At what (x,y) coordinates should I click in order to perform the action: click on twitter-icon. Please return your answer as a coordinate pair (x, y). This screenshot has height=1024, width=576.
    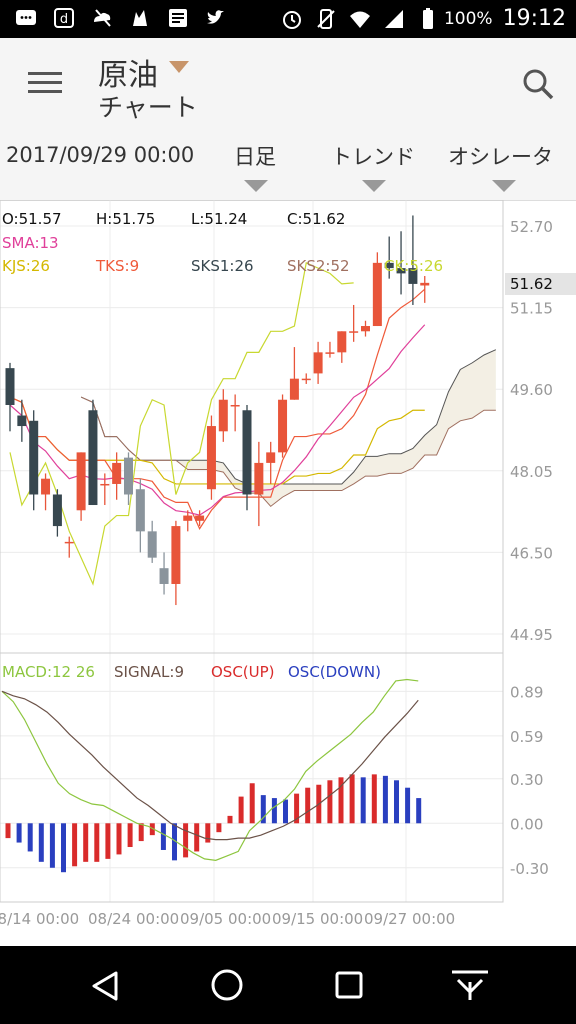
    Looking at the image, I should click on (215, 17).